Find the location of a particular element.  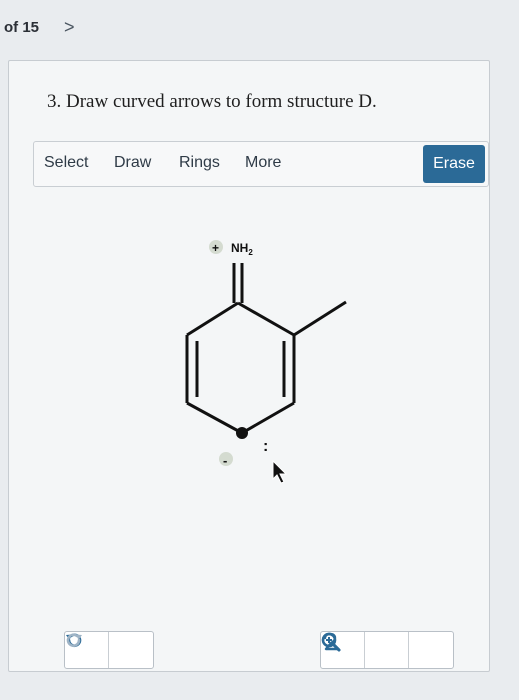

redo-button is located at coordinates (109, 650).